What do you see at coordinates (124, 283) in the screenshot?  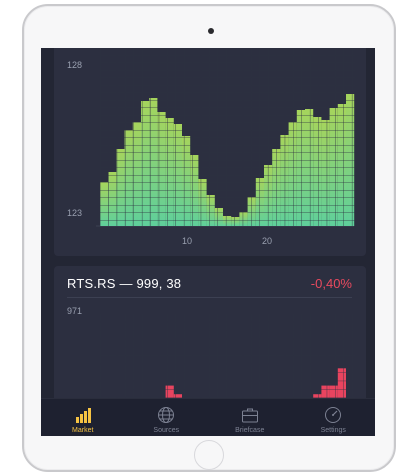 I see `ticker-title: RTS.RS — 999, 38` at bounding box center [124, 283].